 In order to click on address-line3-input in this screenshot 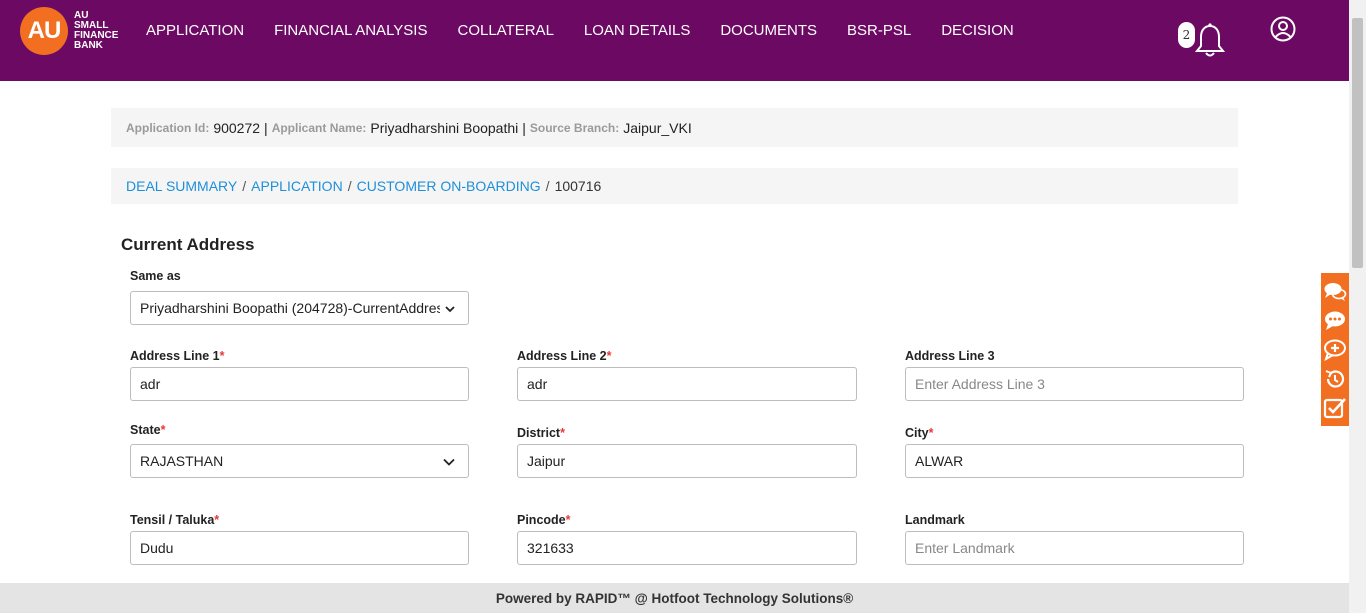, I will do `click(1074, 384)`.